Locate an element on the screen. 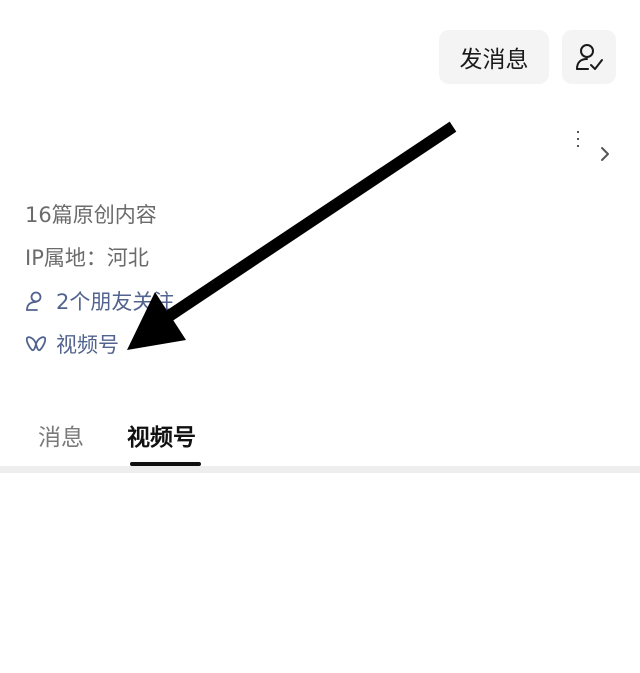  send-message-label: 发消息 is located at coordinates (494, 60).